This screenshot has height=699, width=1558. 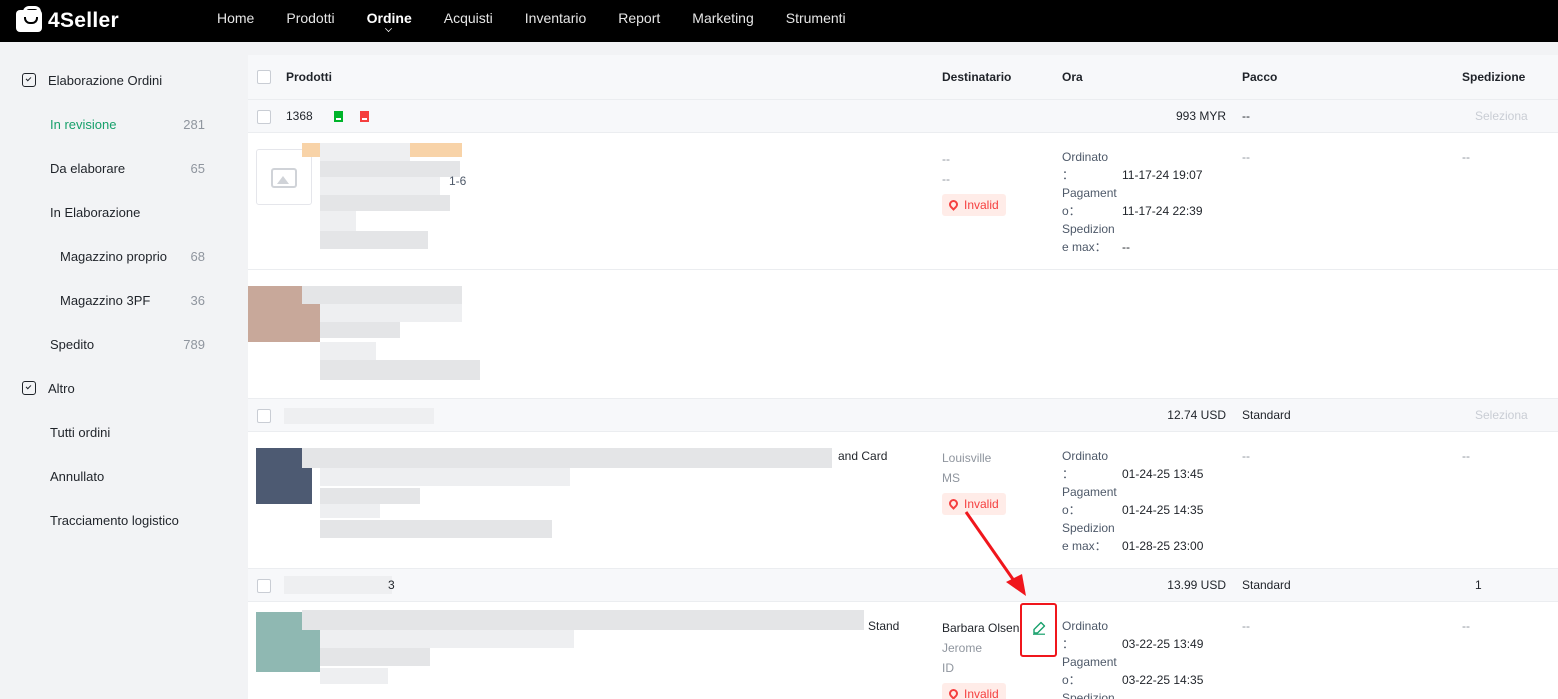 What do you see at coordinates (816, 18) in the screenshot?
I see `nav-strumenti: Strumenti` at bounding box center [816, 18].